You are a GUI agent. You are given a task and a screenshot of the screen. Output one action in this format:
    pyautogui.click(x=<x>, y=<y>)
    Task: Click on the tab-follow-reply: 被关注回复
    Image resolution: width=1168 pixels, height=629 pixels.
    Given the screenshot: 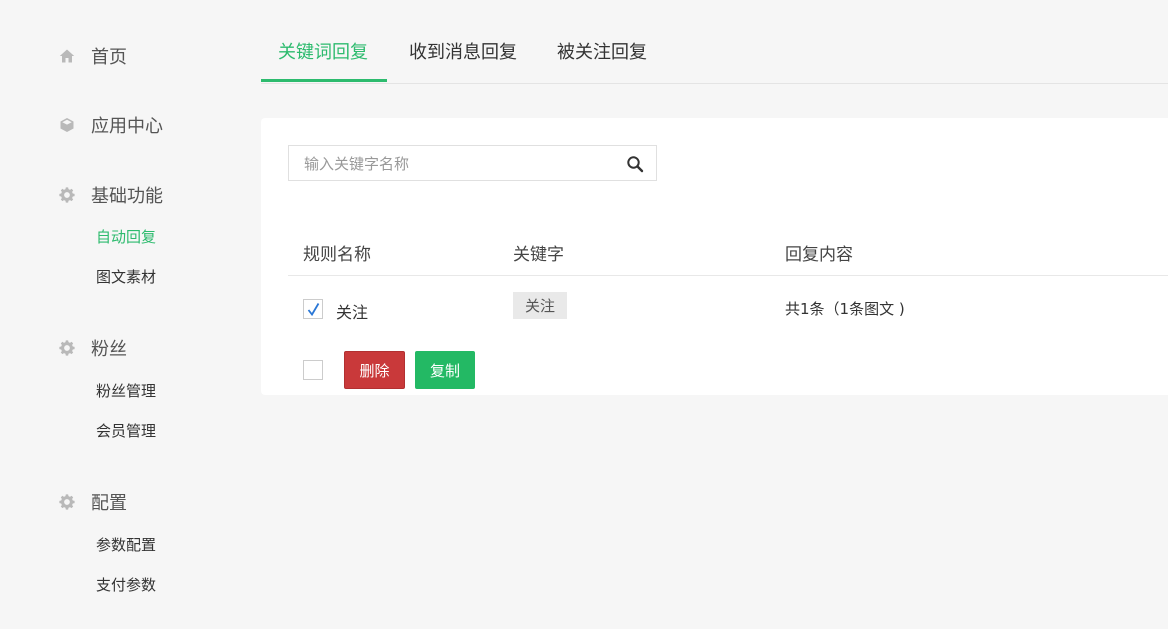 What is the action you would take?
    pyautogui.click(x=602, y=51)
    